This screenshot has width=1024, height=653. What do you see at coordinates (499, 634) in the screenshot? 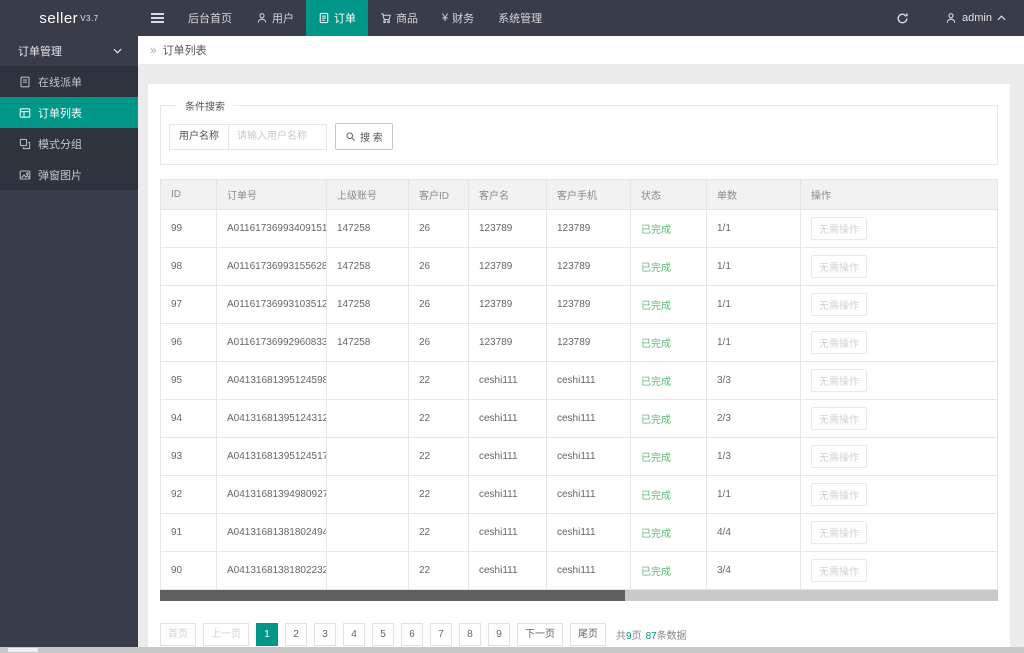
I see `pagination-page-9: 9` at bounding box center [499, 634].